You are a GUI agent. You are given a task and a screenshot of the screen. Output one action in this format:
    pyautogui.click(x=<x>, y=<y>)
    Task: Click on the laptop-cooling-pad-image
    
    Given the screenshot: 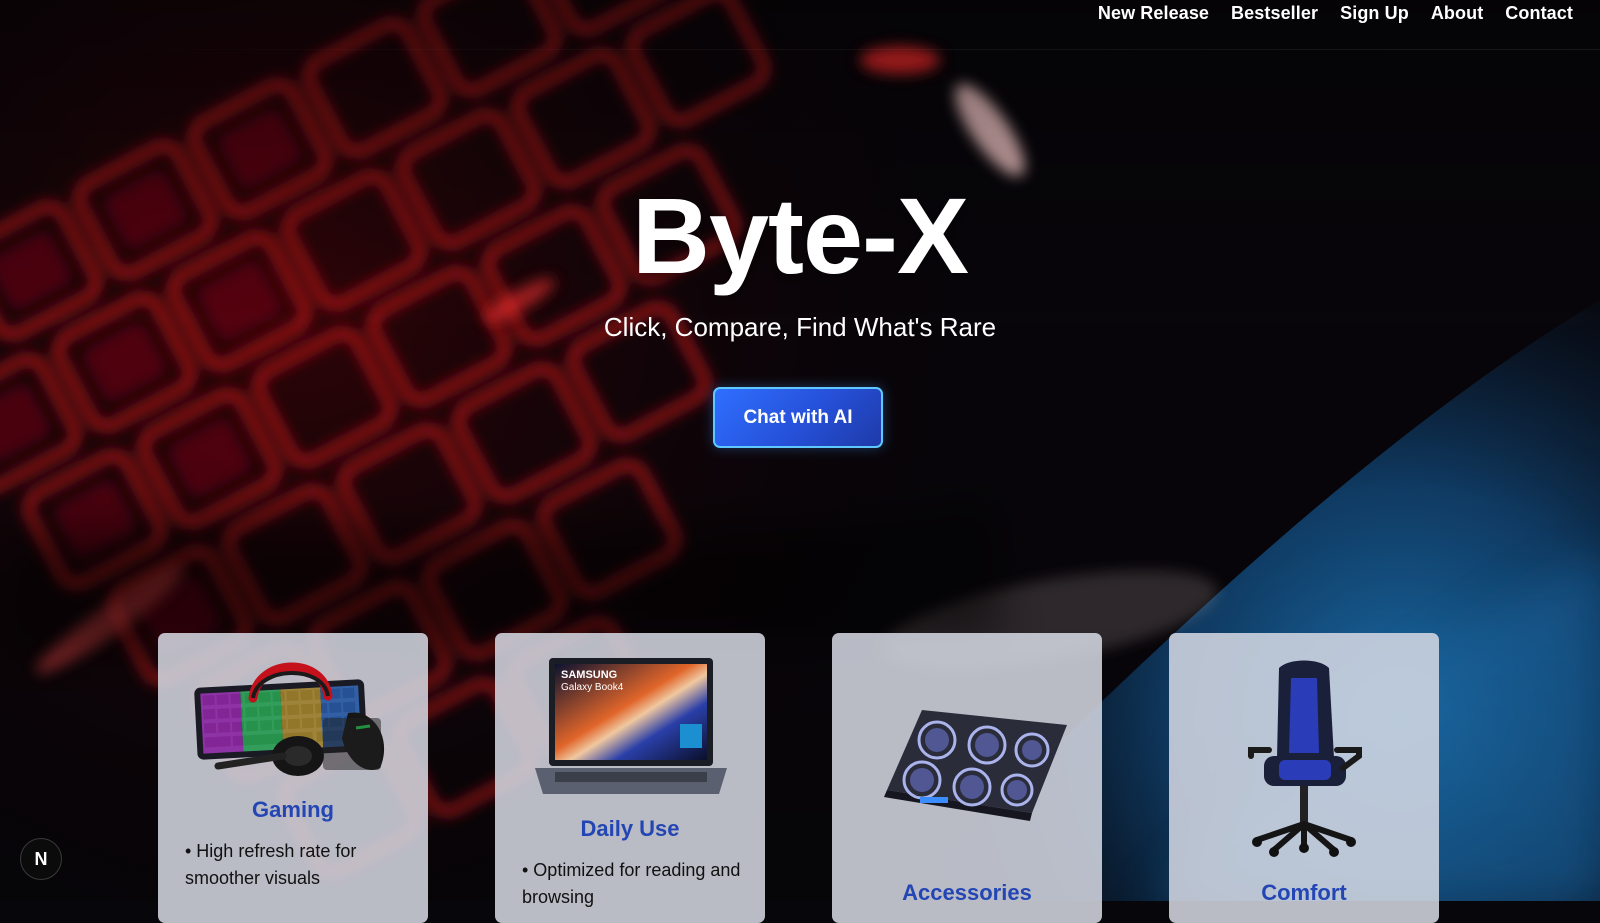 What is the action you would take?
    pyautogui.click(x=967, y=760)
    